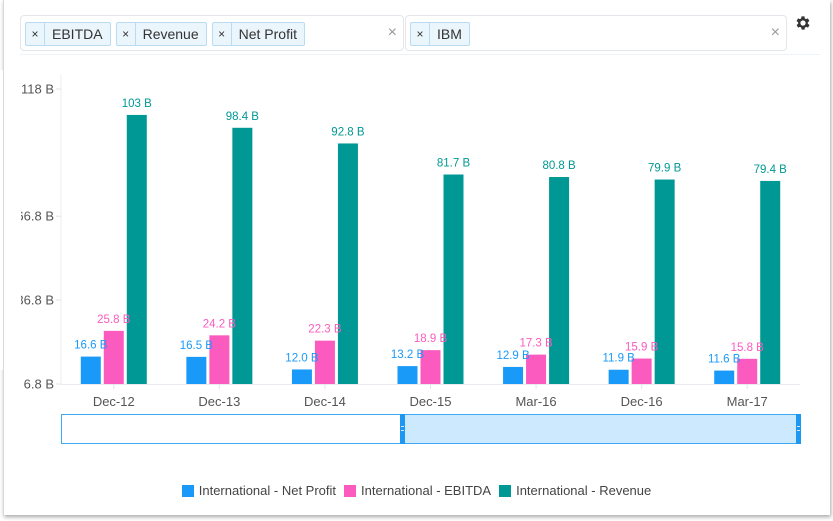 The width and height of the screenshot is (833, 521). I want to click on legend-item-ebitda: International - EBITDA, so click(417, 490).